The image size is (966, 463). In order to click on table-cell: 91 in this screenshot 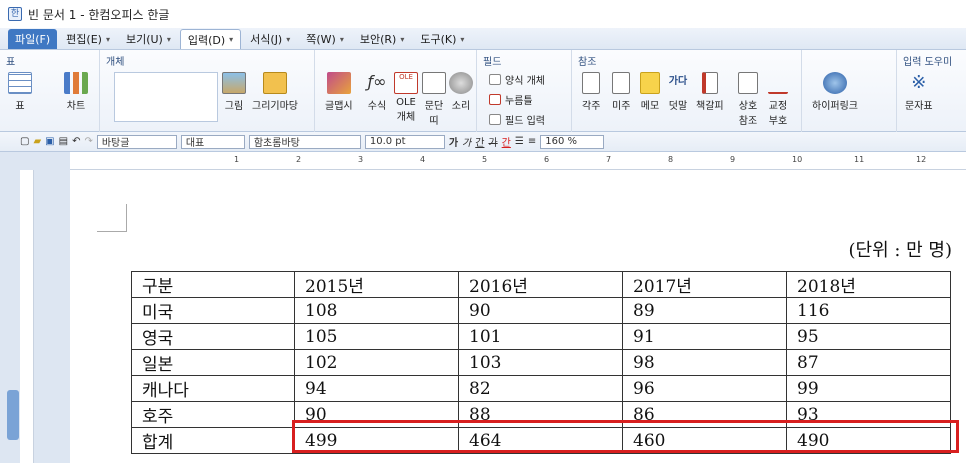, I will do `click(704, 336)`.